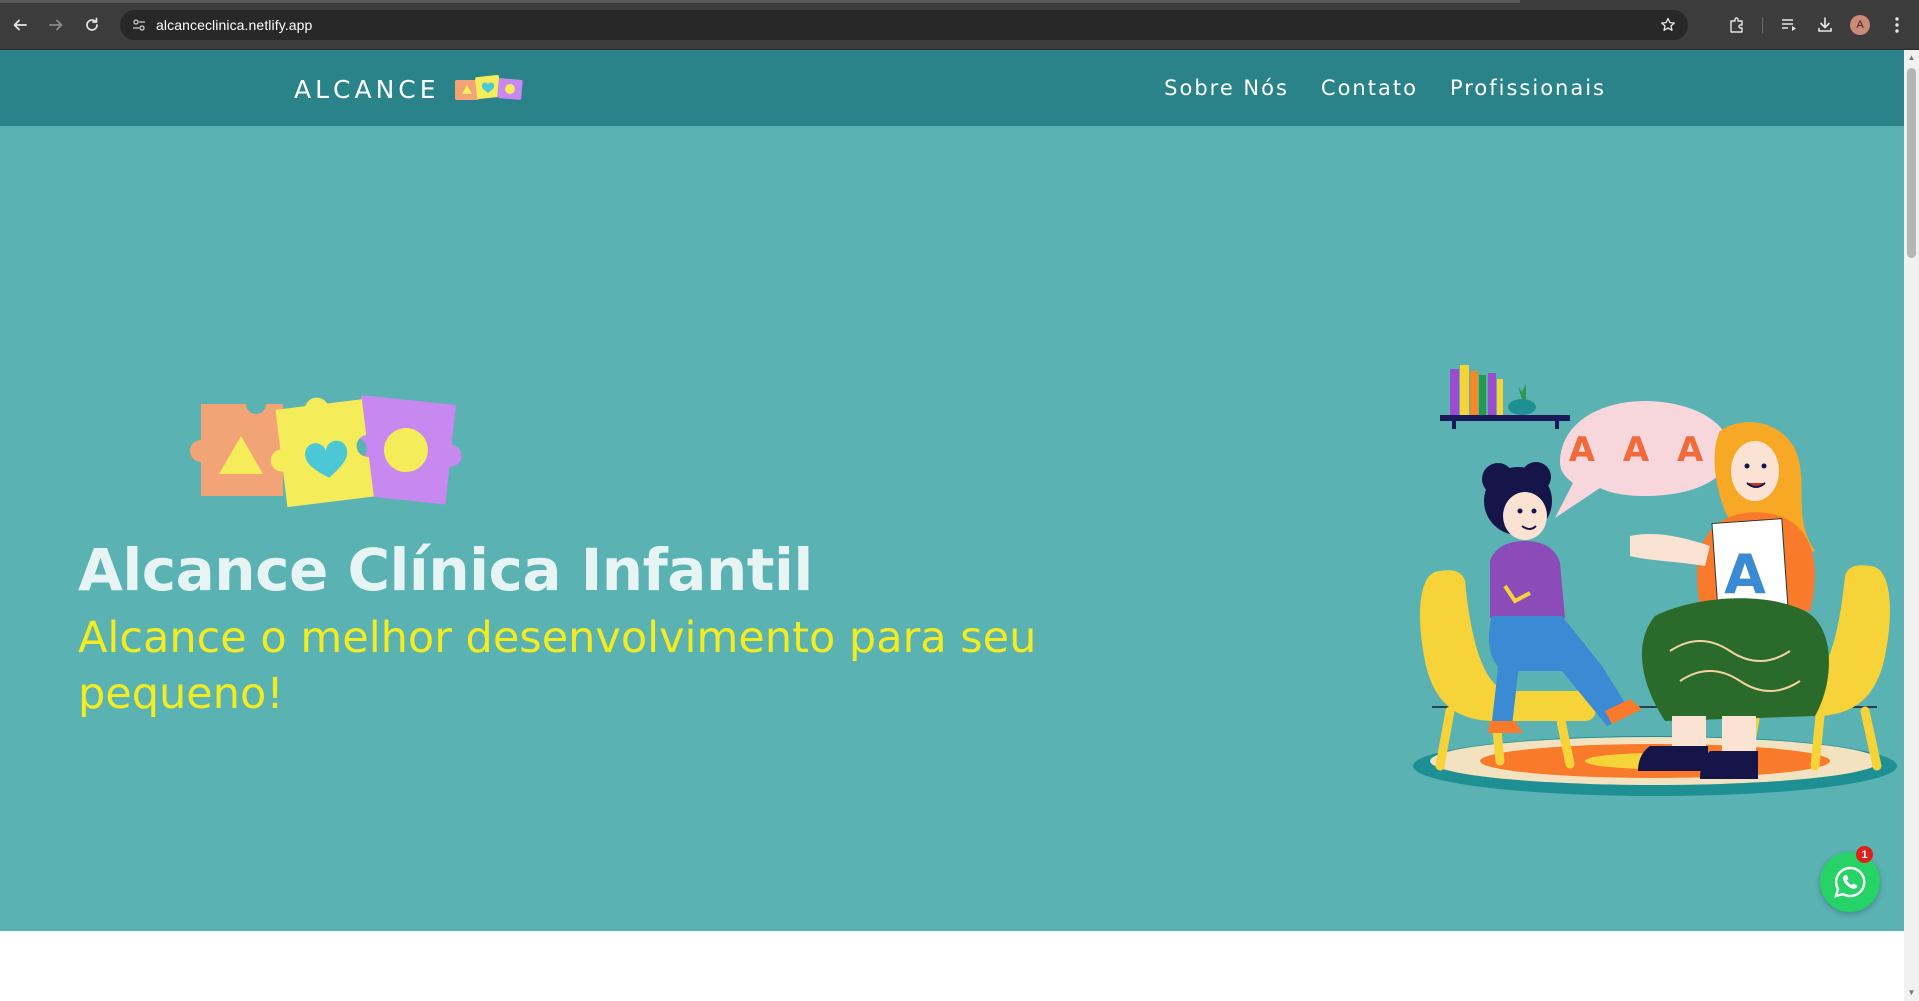 The image size is (1919, 1001). Describe the element at coordinates (1369, 88) in the screenshot. I see `nav-link-contato: Contato` at that location.